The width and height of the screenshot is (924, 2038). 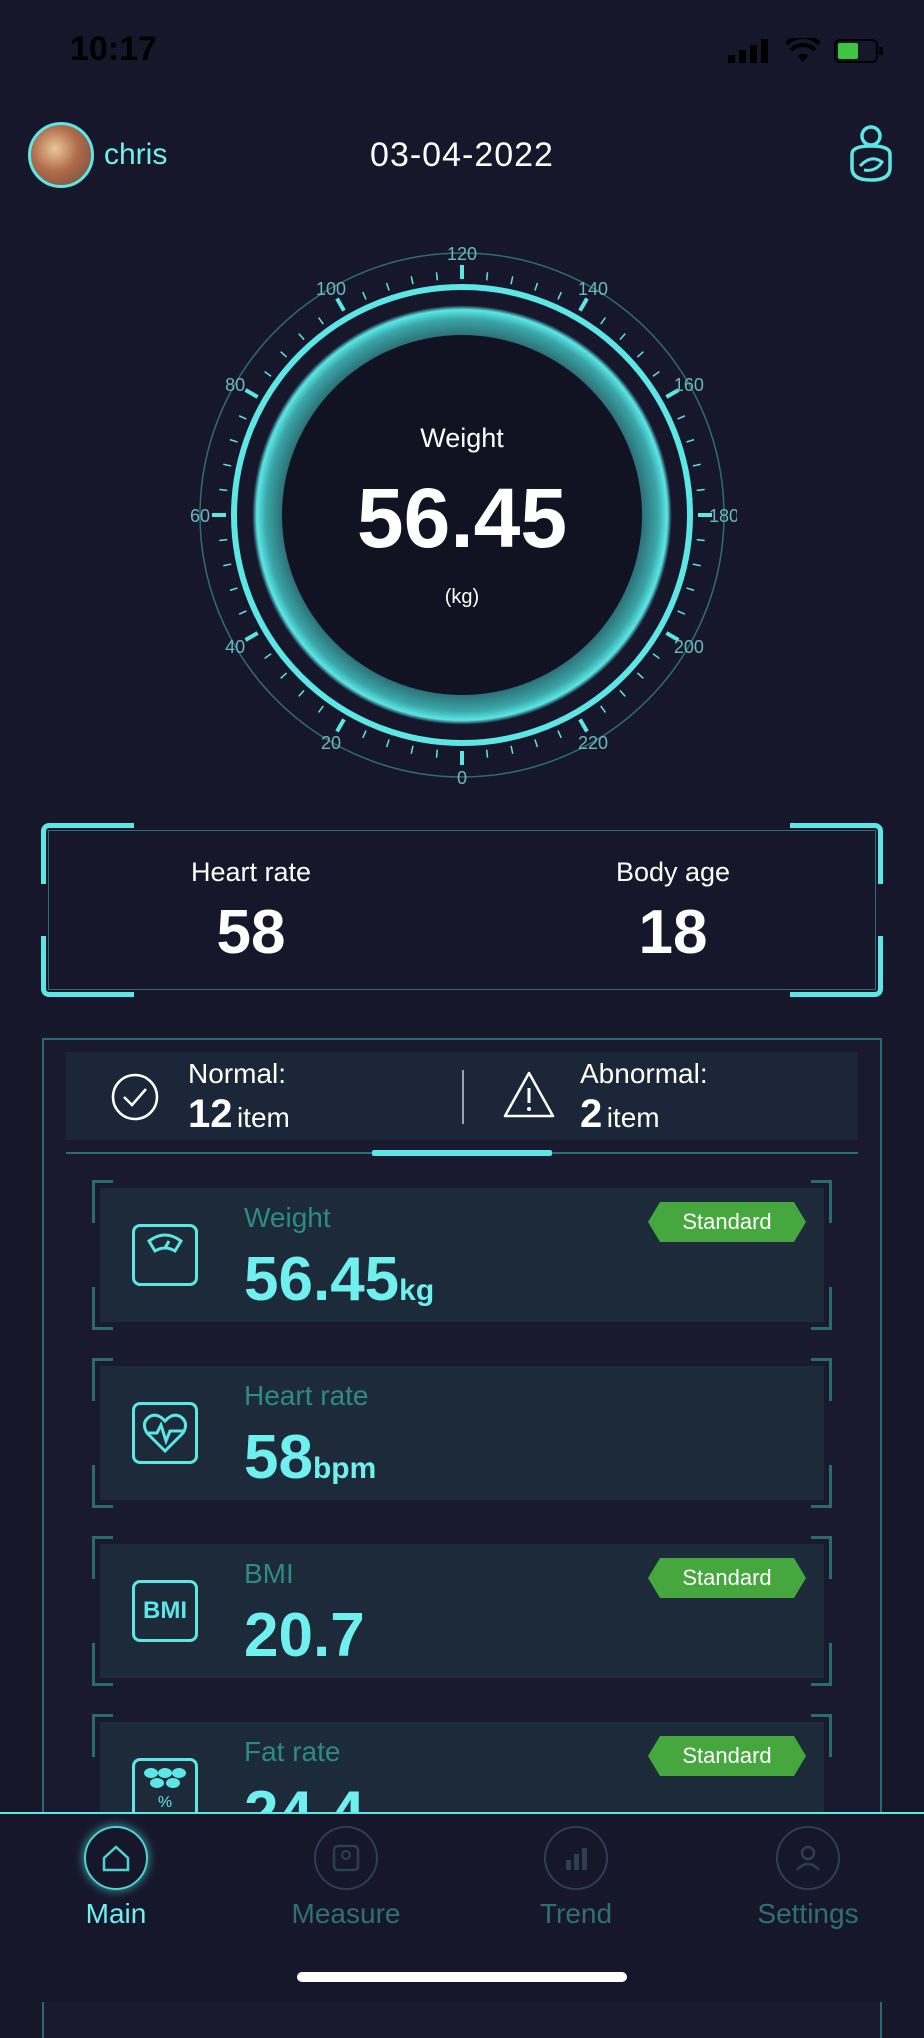 I want to click on metric-card-bmi: BMI BMI 20.7 Standard, so click(x=462, y=1611).